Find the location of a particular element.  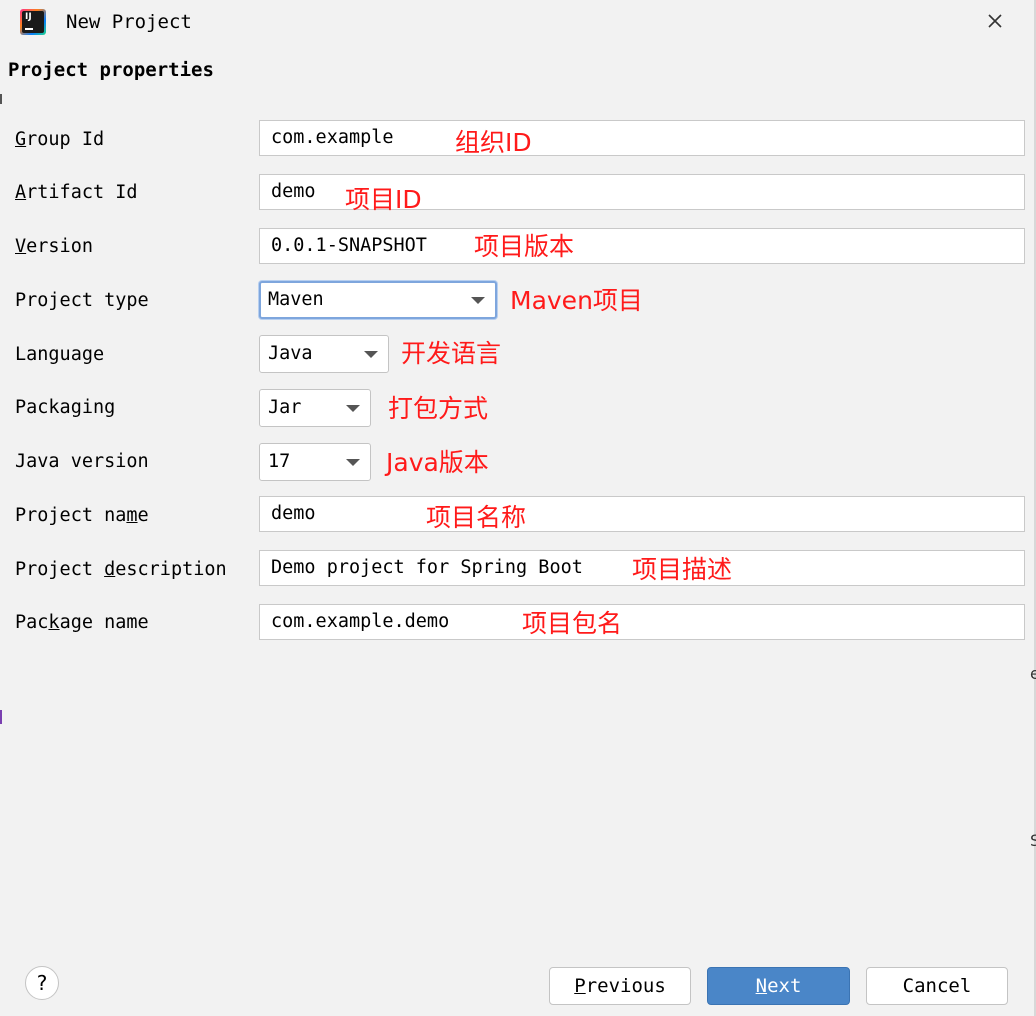

window-title: New Project is located at coordinates (129, 22).